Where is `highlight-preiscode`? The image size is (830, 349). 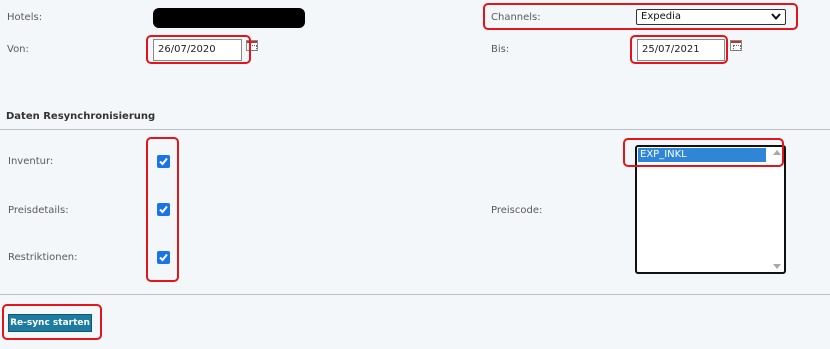 highlight-preiscode is located at coordinates (703, 152).